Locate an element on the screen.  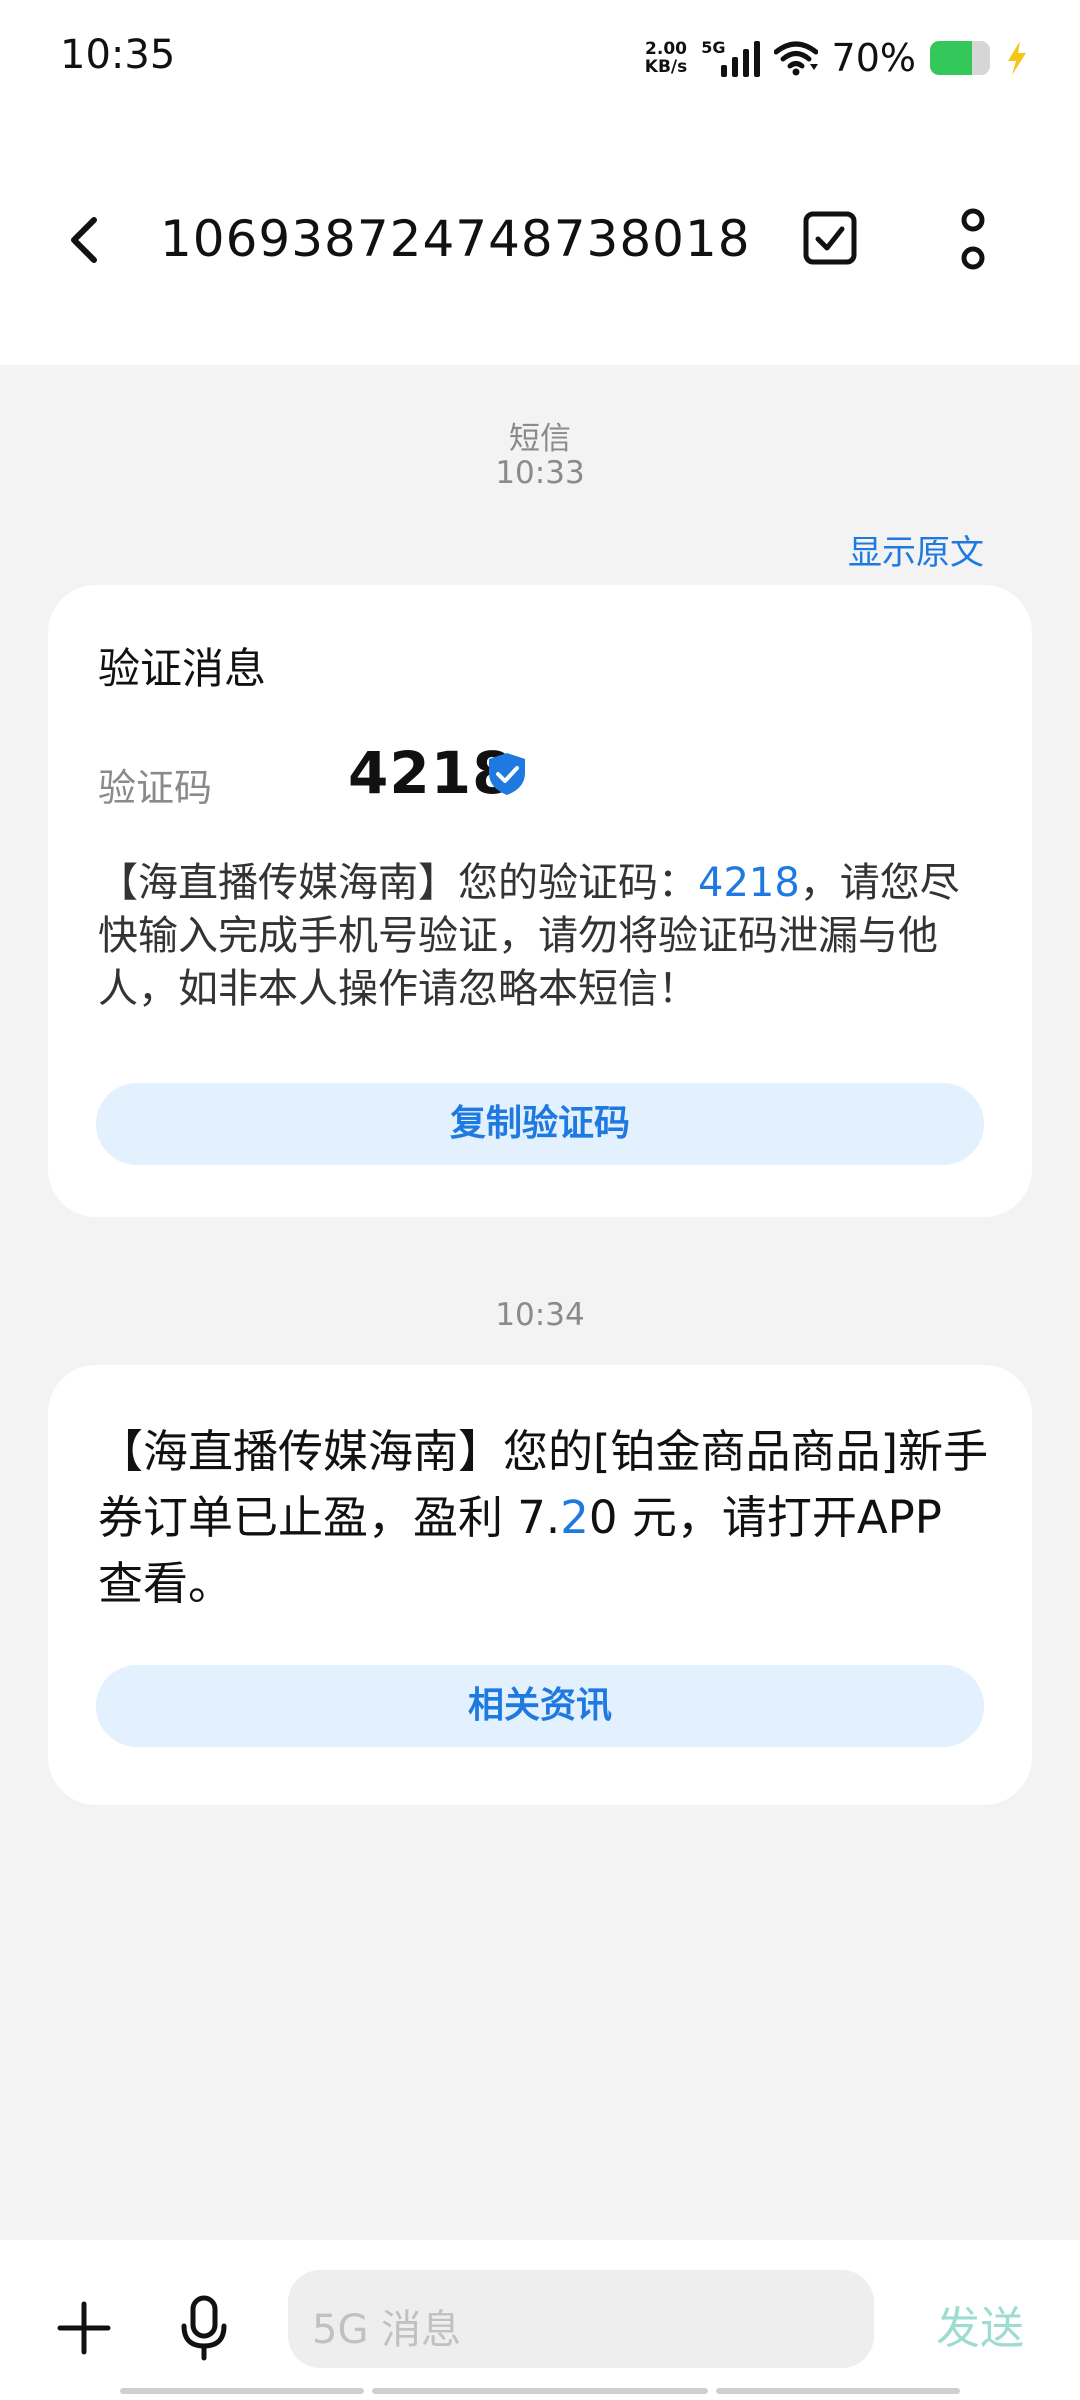
network-speed-unit: KB/s is located at coordinates (666, 67).